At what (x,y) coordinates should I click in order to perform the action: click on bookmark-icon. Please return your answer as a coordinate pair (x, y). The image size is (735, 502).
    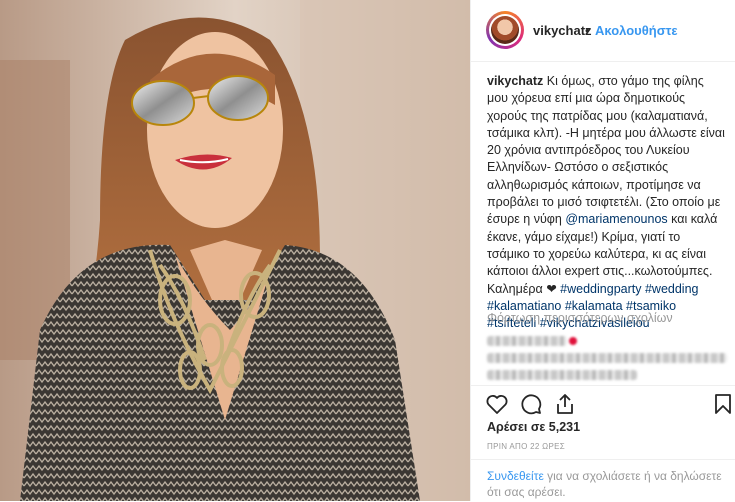
    Looking at the image, I should click on (723, 404).